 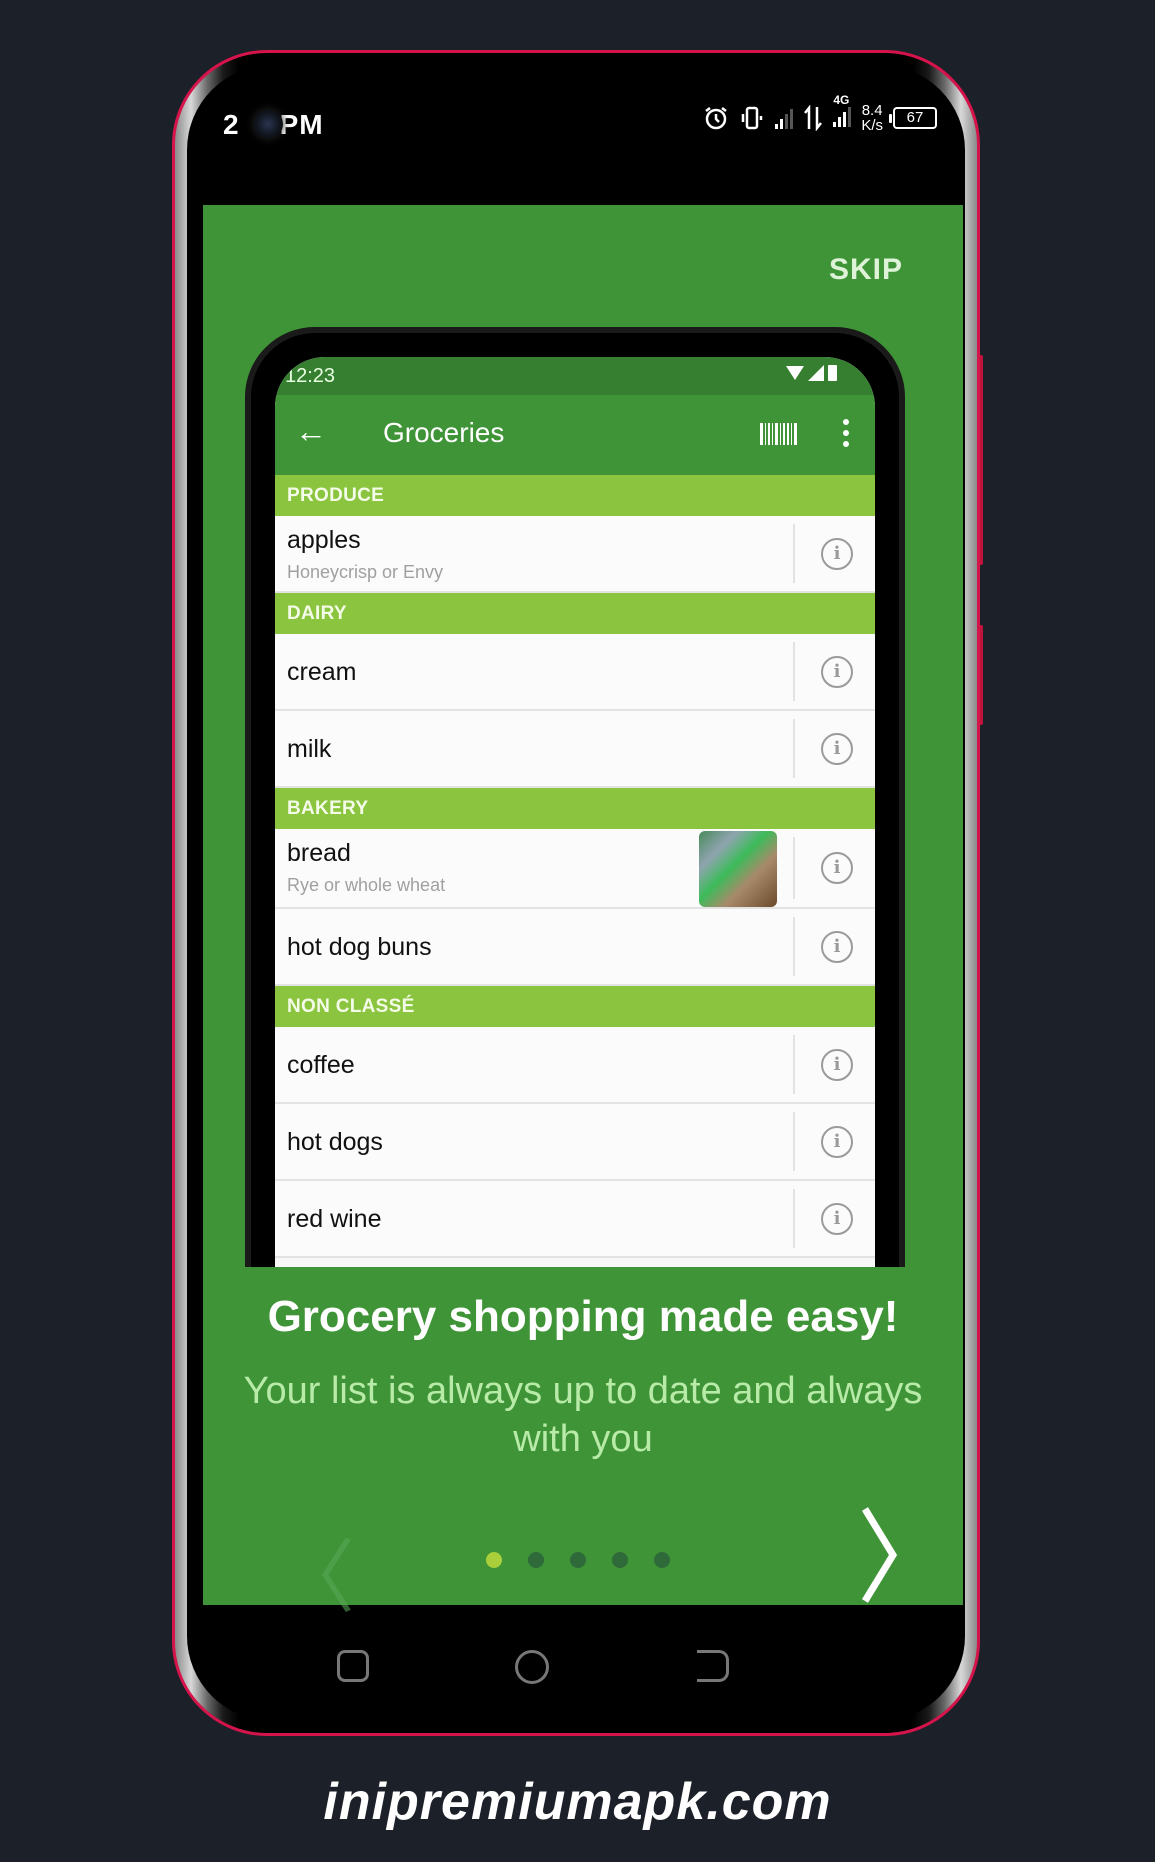 I want to click on battery-icon: 67, so click(x=913, y=118).